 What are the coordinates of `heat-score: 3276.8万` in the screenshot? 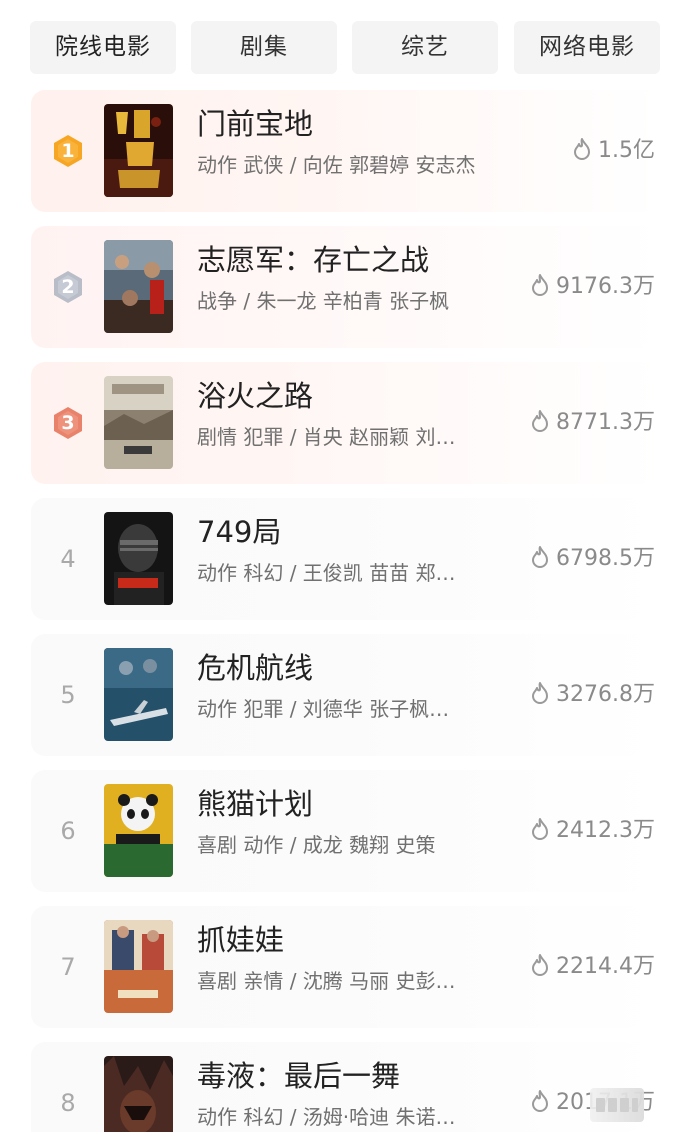 It's located at (575, 695).